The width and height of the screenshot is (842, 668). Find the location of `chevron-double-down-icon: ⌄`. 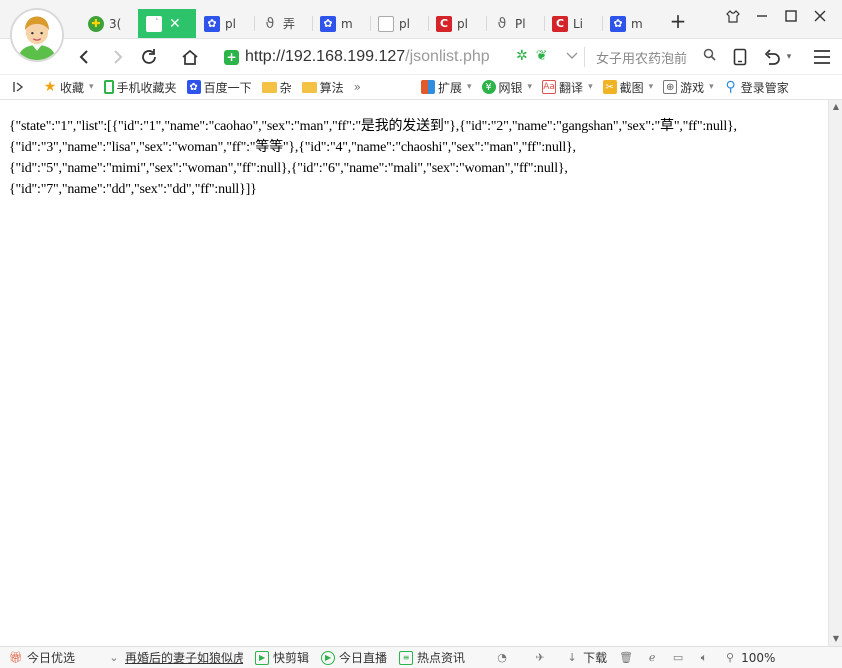

chevron-double-down-icon: ⌄ is located at coordinates (114, 657).